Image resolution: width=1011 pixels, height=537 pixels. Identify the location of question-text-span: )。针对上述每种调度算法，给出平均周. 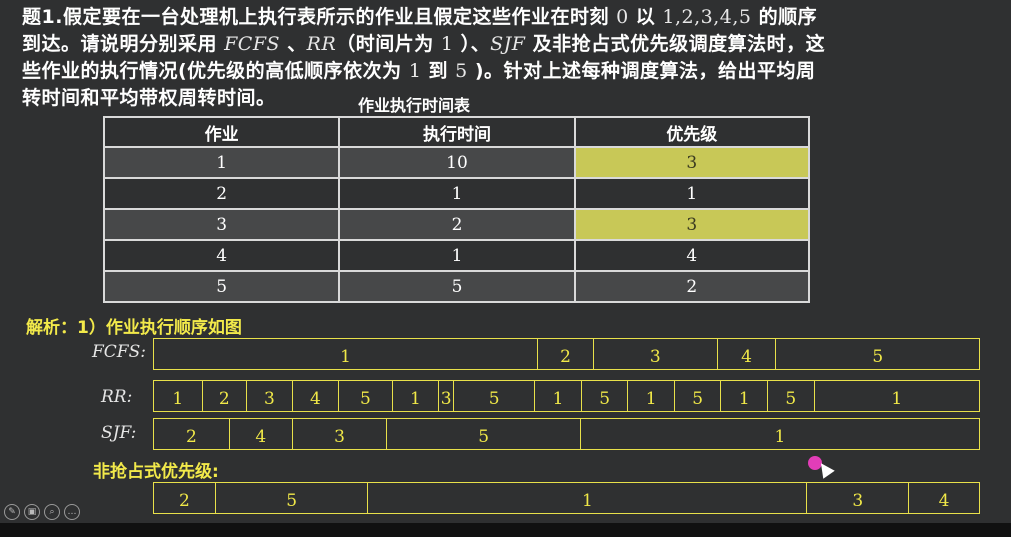
(641, 71).